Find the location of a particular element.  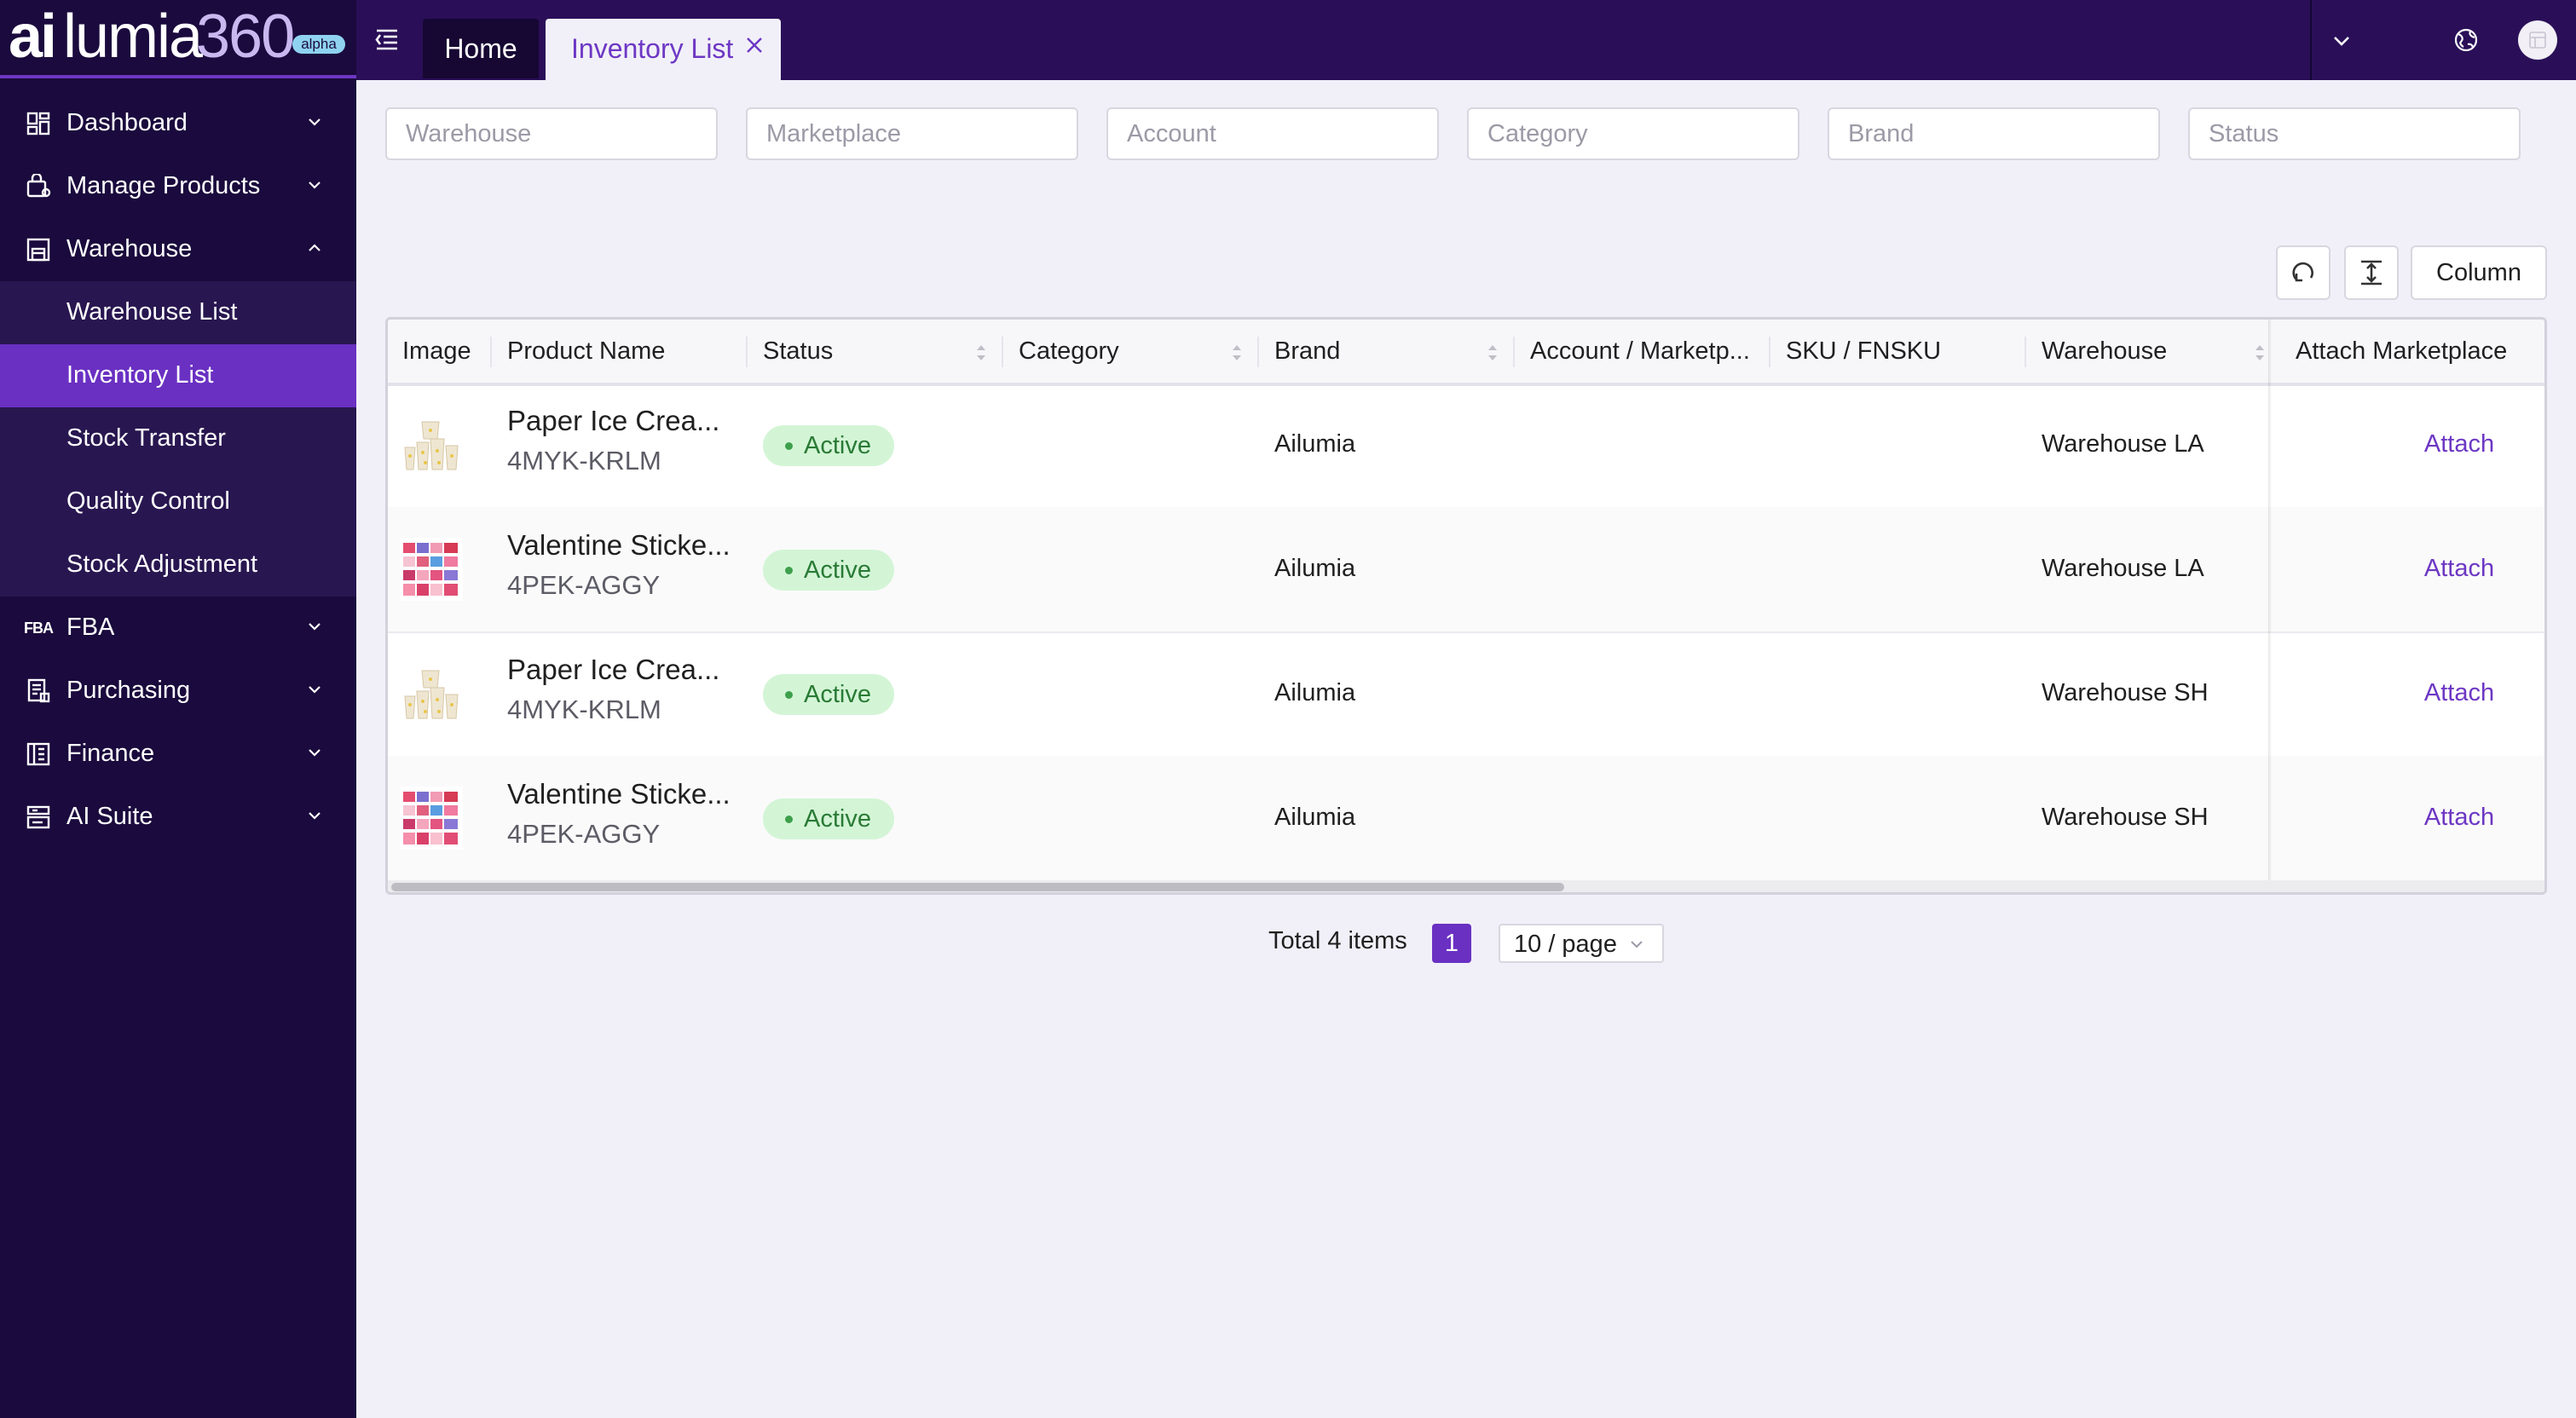

status-filter is located at coordinates (2354, 133).